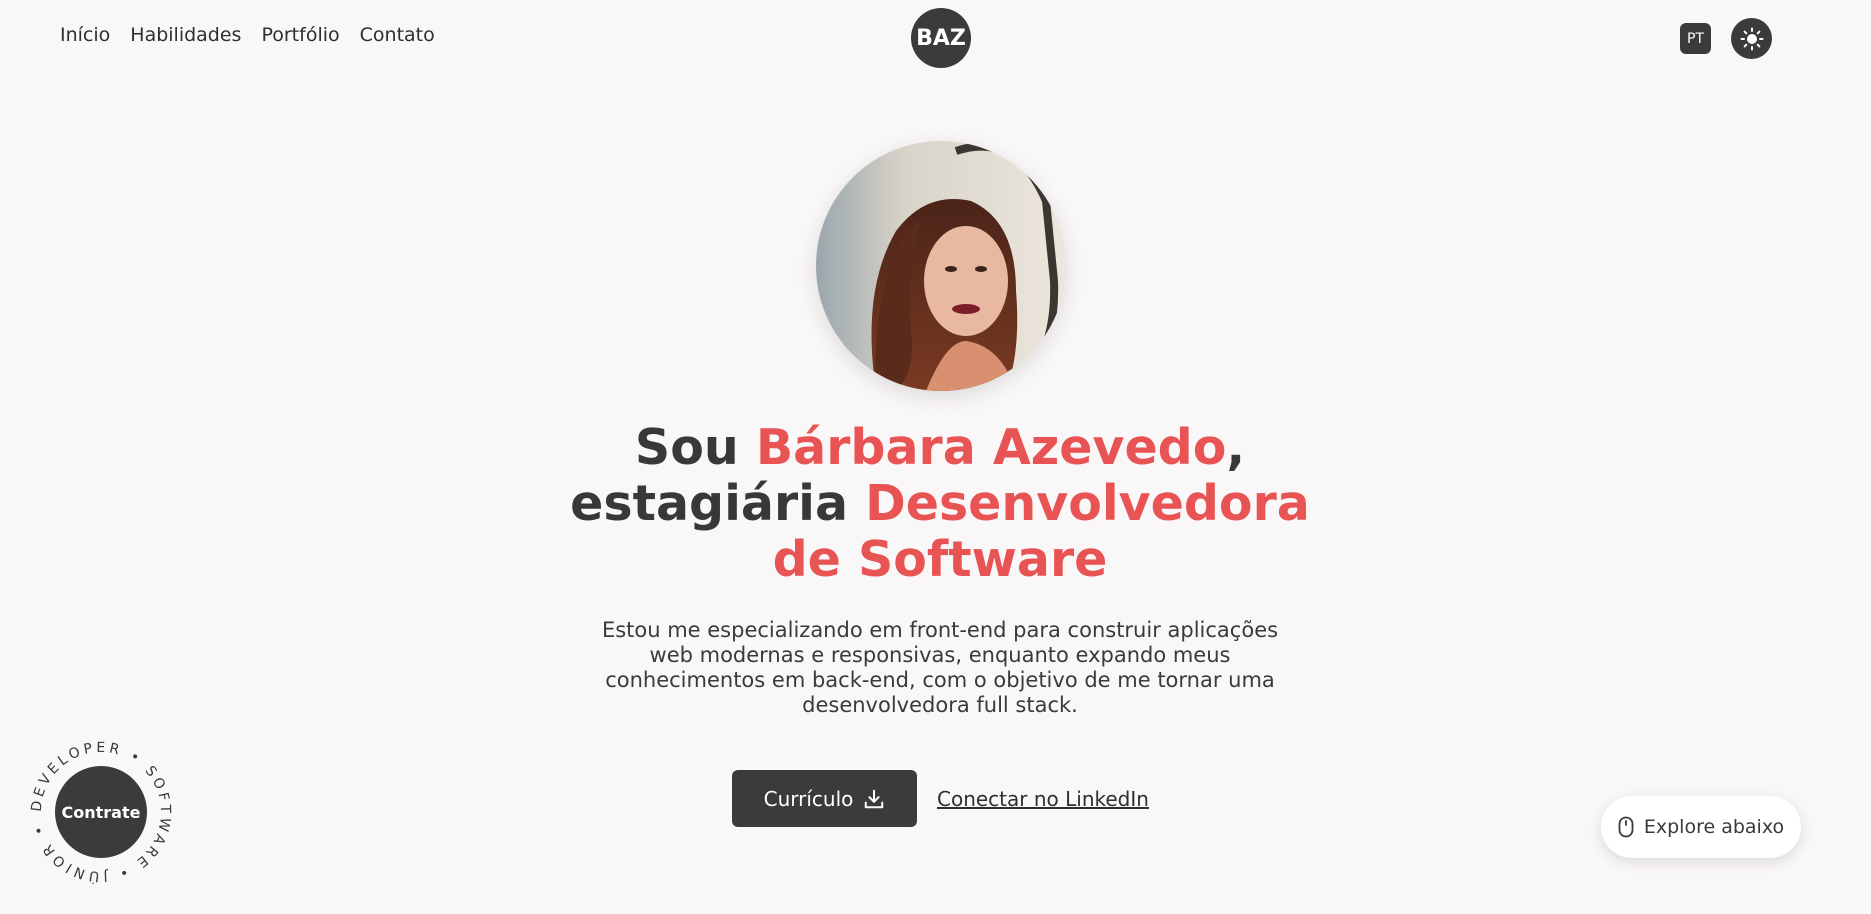  I want to click on sun-icon, so click(1751, 38).